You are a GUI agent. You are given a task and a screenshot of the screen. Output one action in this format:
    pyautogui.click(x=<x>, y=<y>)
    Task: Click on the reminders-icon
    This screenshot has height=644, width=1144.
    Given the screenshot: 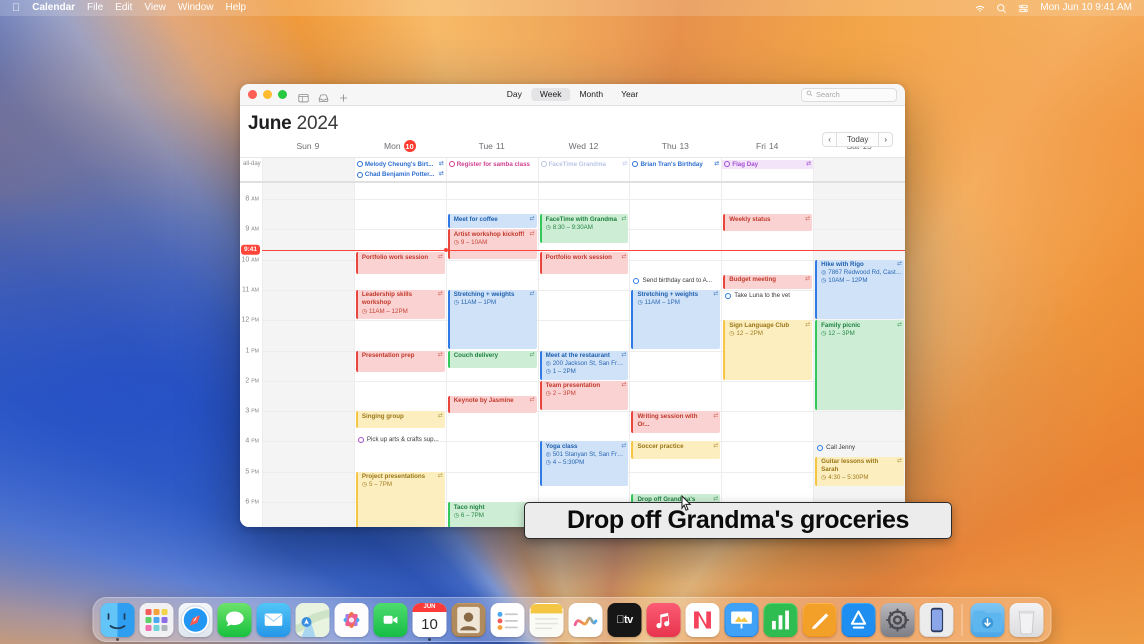 What is the action you would take?
    pyautogui.click(x=507, y=620)
    